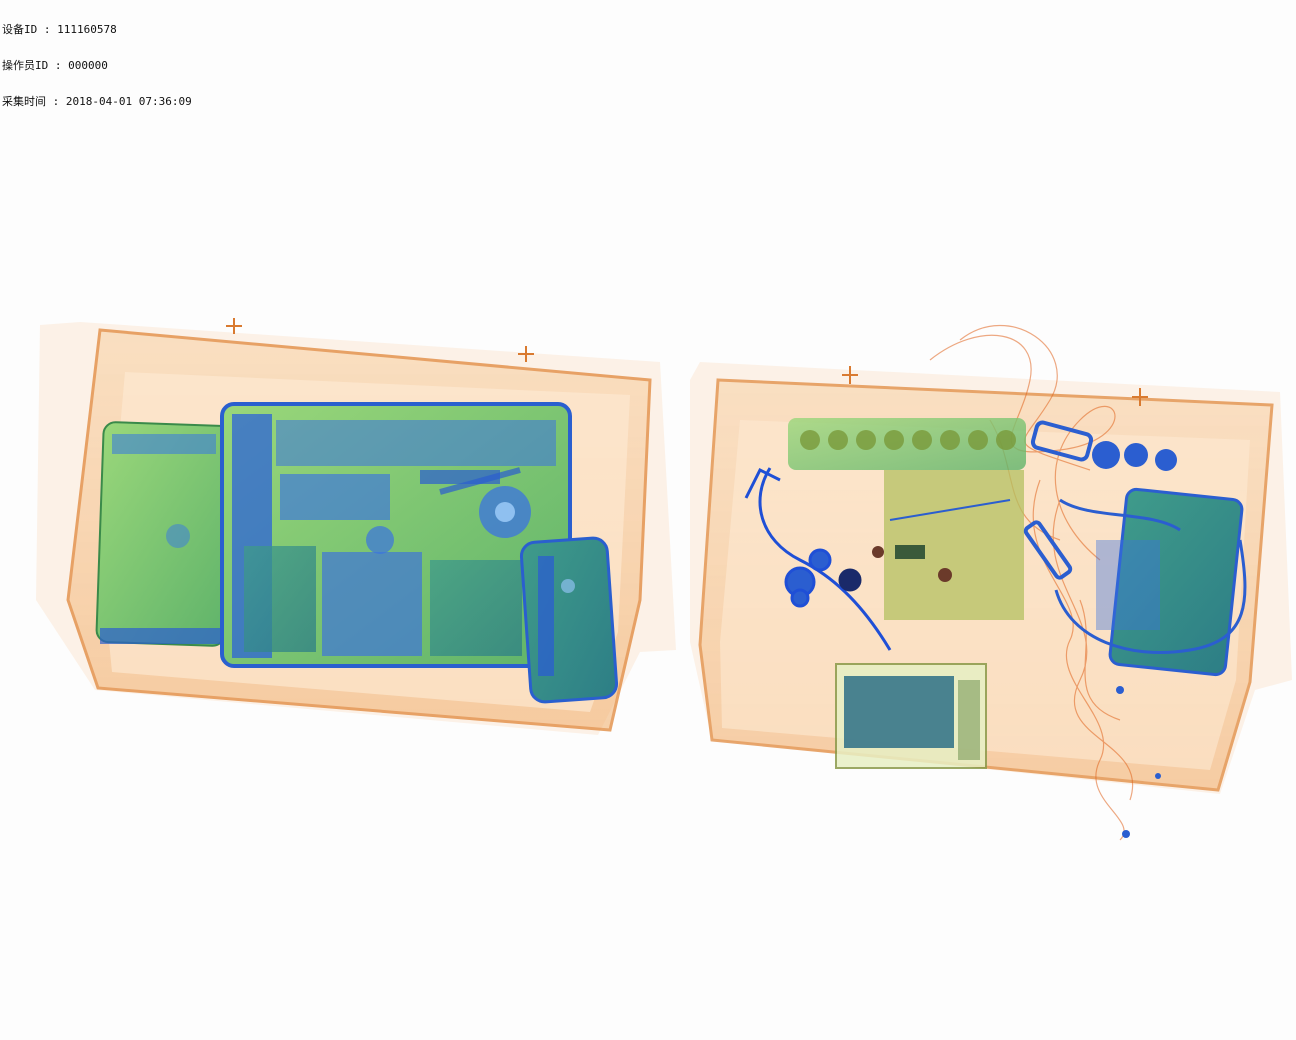 Image resolution: width=1296 pixels, height=1040 pixels. Describe the element at coordinates (911, 716) in the screenshot. I see `card-reader` at that location.